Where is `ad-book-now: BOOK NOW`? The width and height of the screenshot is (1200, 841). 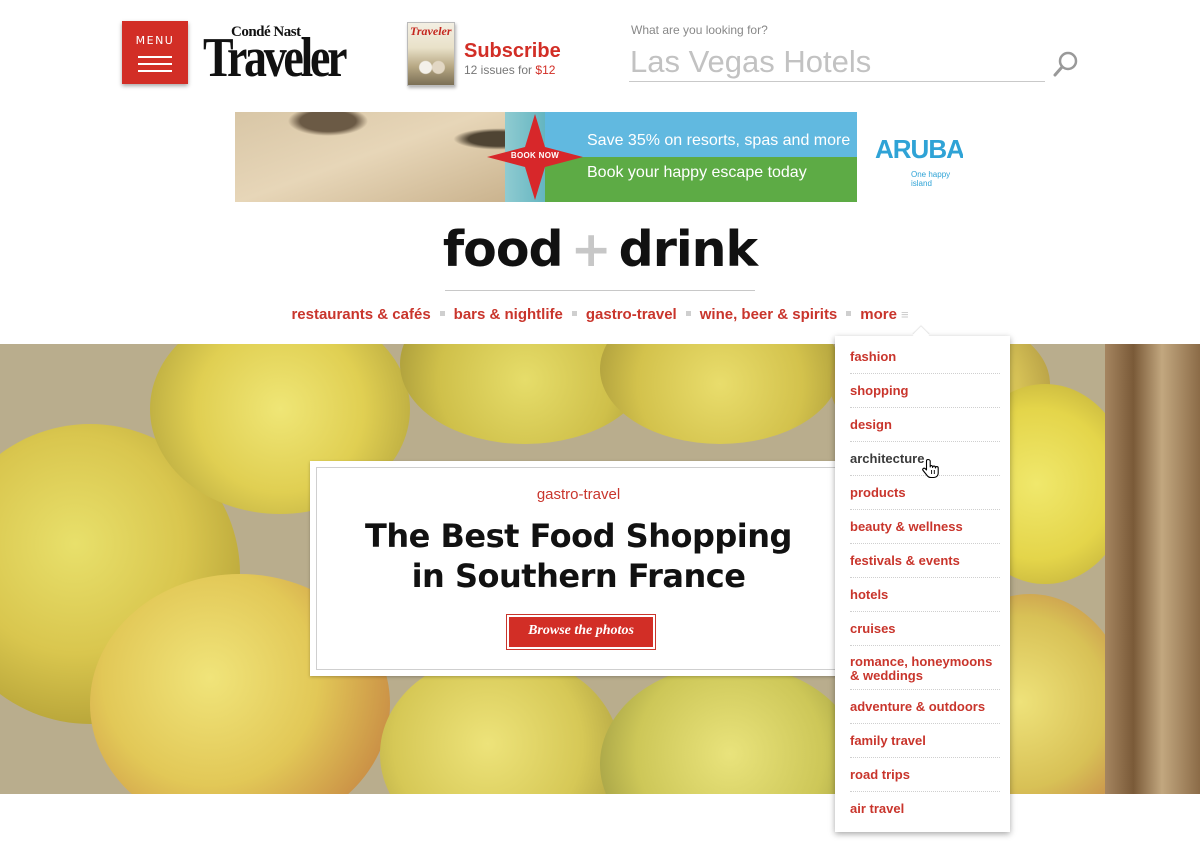
ad-book-now: BOOK NOW is located at coordinates (535, 155).